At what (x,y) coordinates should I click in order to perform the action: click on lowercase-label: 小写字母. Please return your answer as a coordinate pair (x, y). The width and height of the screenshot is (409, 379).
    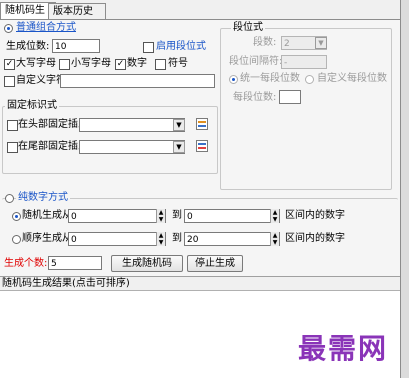
    Looking at the image, I should click on (91, 63).